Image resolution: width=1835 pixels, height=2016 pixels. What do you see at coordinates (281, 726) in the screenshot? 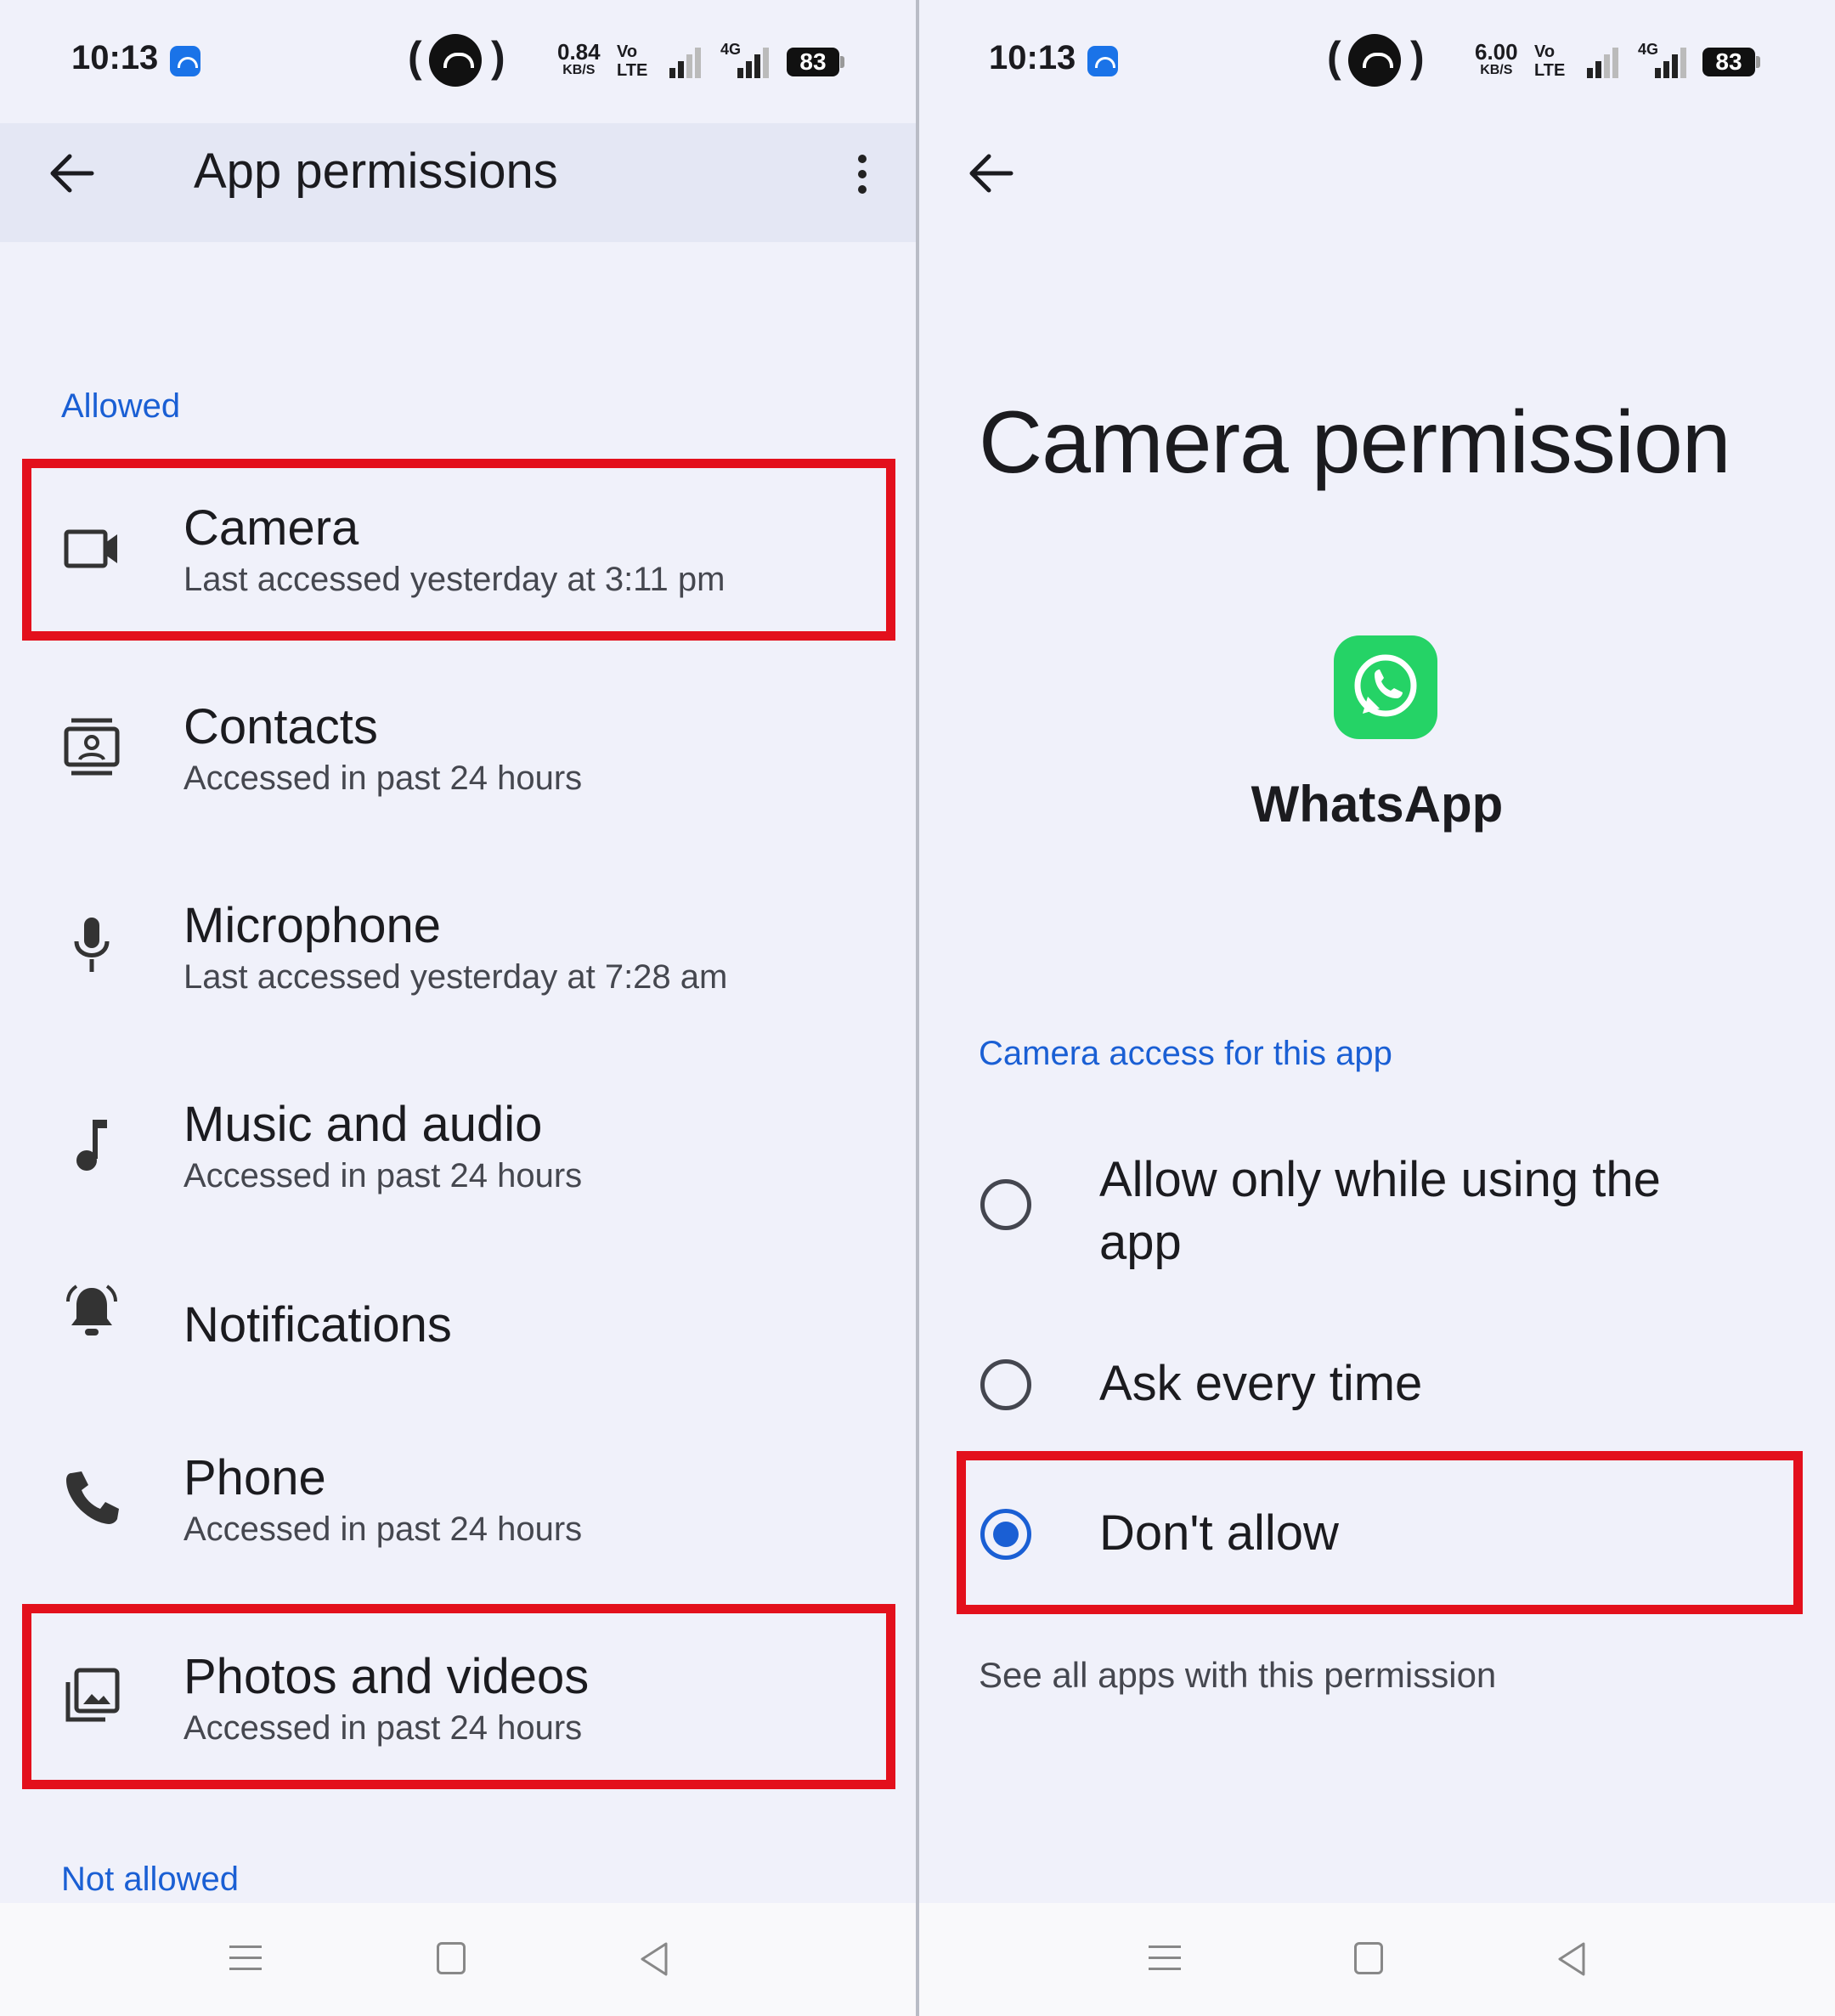
I see `permission-title: Contacts` at bounding box center [281, 726].